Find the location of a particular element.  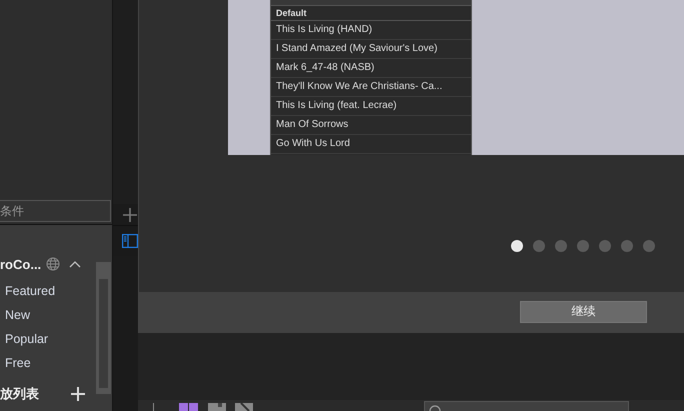

caret-up-icon is located at coordinates (75, 264).